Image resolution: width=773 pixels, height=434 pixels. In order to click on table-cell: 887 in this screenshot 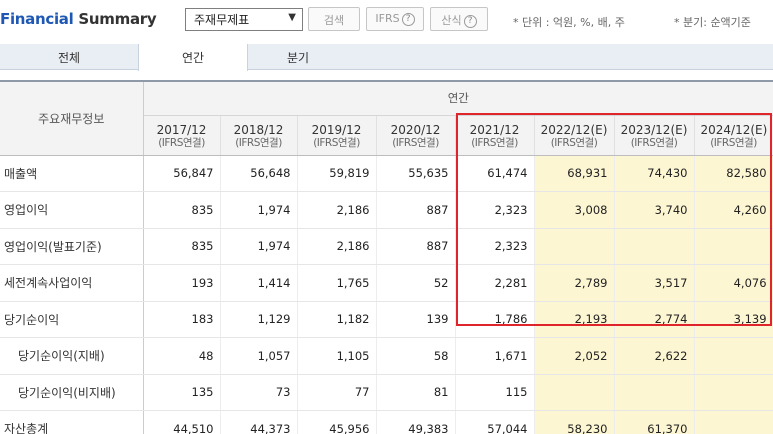, I will do `click(416, 246)`.